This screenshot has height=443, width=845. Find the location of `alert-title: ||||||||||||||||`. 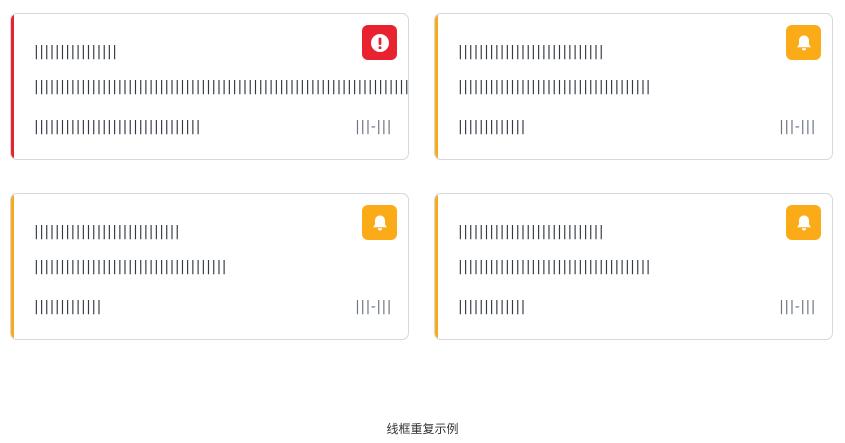

alert-title: |||||||||||||||| is located at coordinates (76, 52).